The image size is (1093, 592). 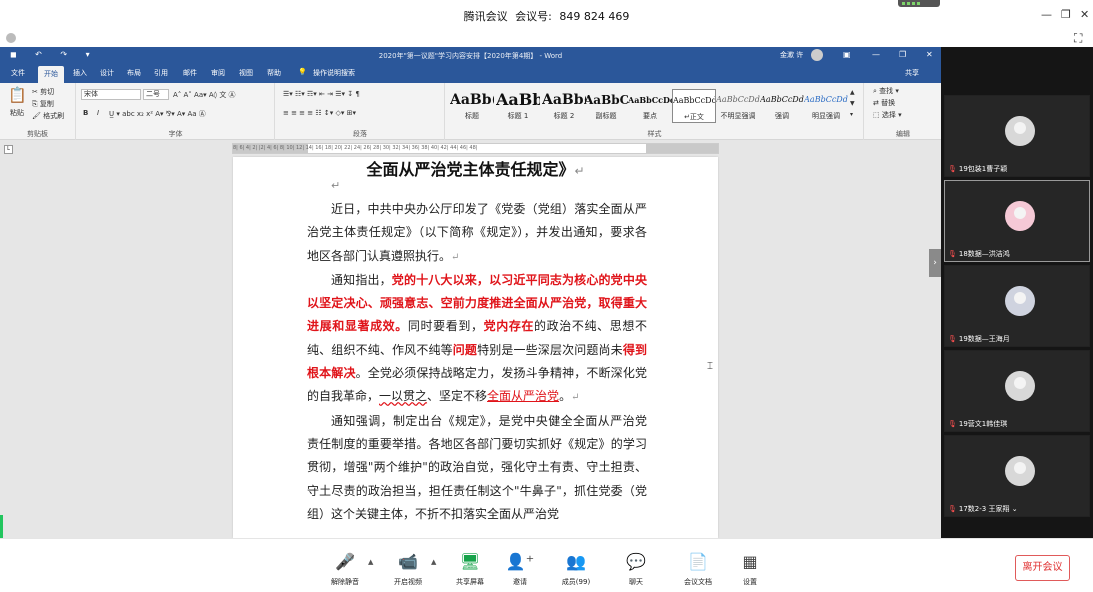 I want to click on word-minimize-icon: —, so click(x=876, y=54).